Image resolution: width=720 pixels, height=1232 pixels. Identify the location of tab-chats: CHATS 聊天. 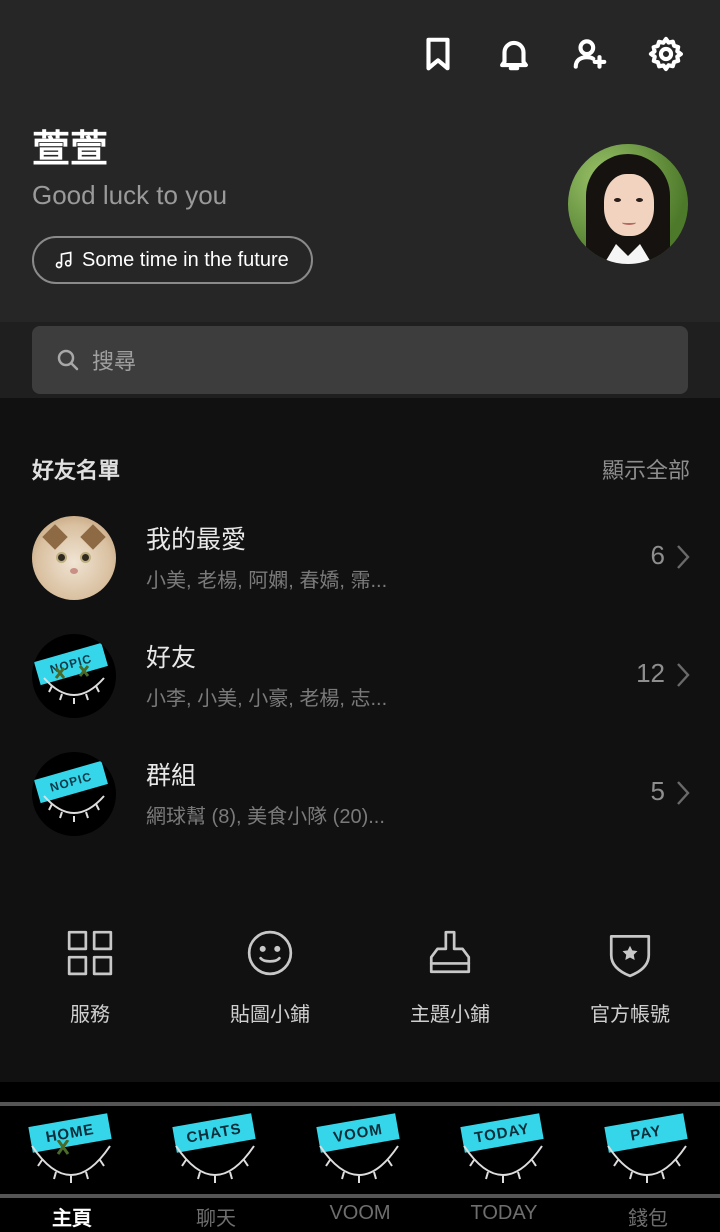
(216, 1157).